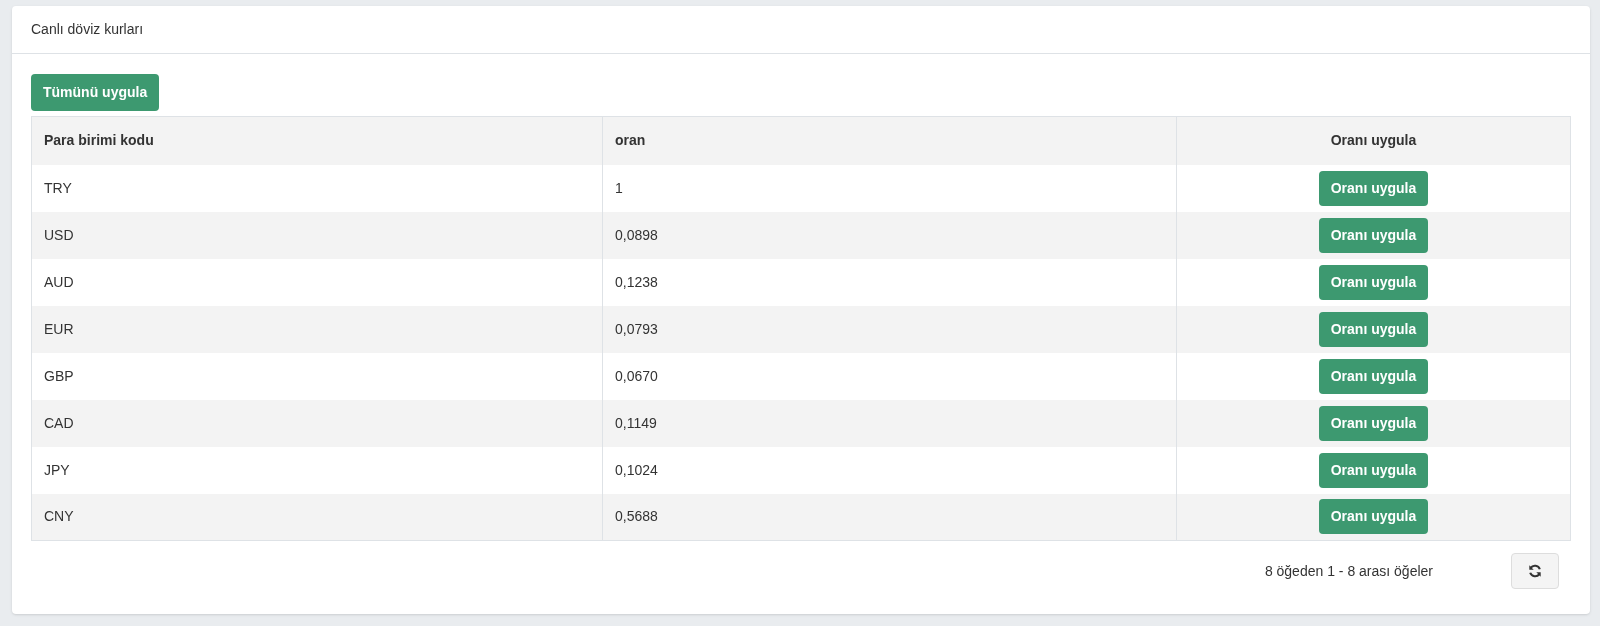  What do you see at coordinates (59, 234) in the screenshot?
I see `table-cell: USD` at bounding box center [59, 234].